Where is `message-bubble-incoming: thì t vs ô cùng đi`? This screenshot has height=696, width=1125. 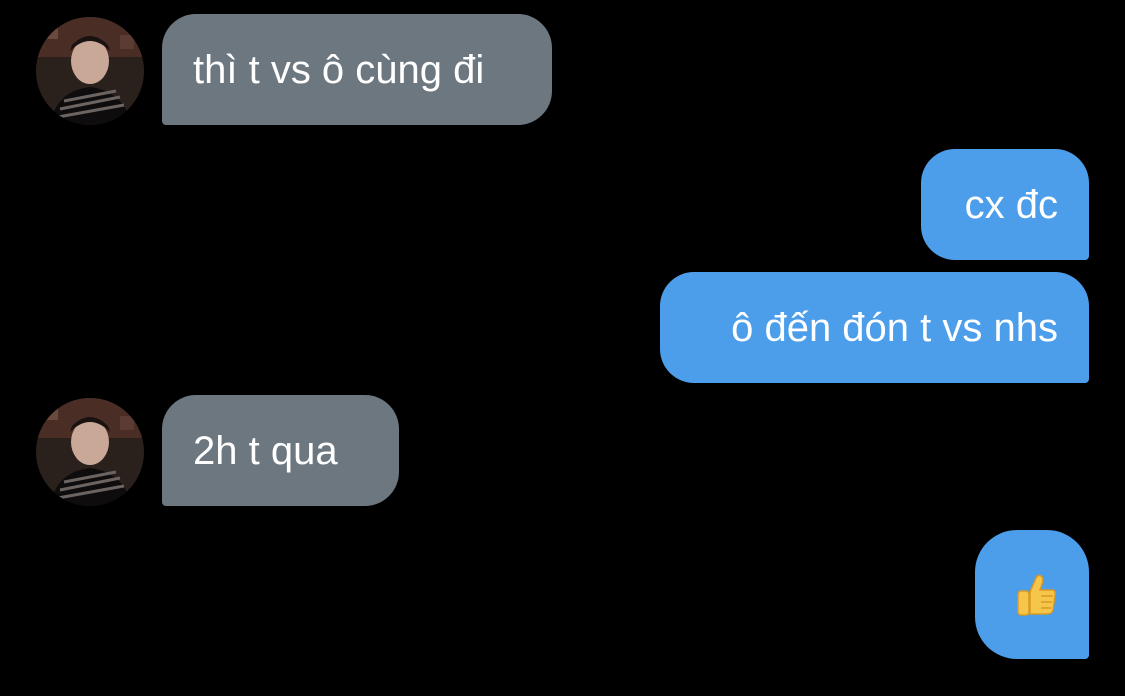
message-bubble-incoming: thì t vs ô cùng đi is located at coordinates (357, 69).